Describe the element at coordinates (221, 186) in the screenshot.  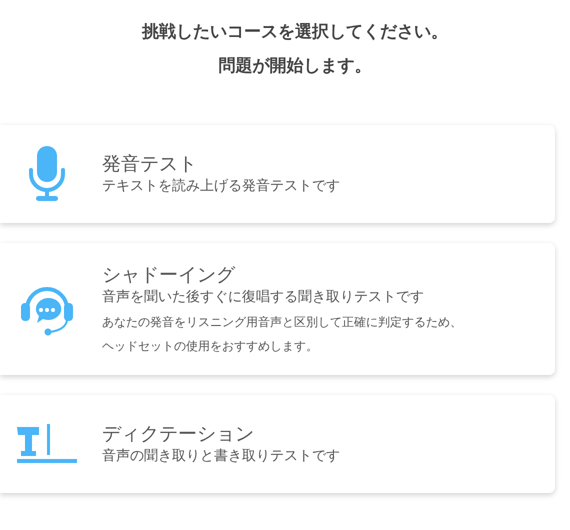
I see `course-description: テキストを読み上げる発音テストです` at that location.